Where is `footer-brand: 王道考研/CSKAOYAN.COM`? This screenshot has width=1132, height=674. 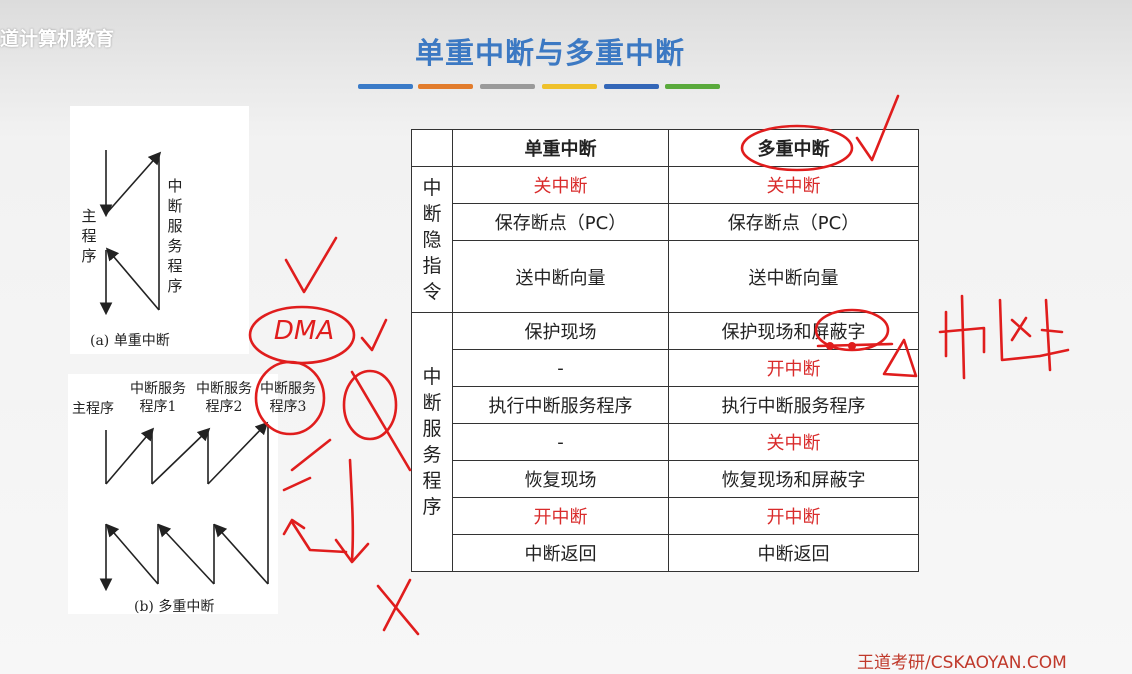
footer-brand: 王道考研/CSKAOYAN.COM is located at coordinates (962, 663).